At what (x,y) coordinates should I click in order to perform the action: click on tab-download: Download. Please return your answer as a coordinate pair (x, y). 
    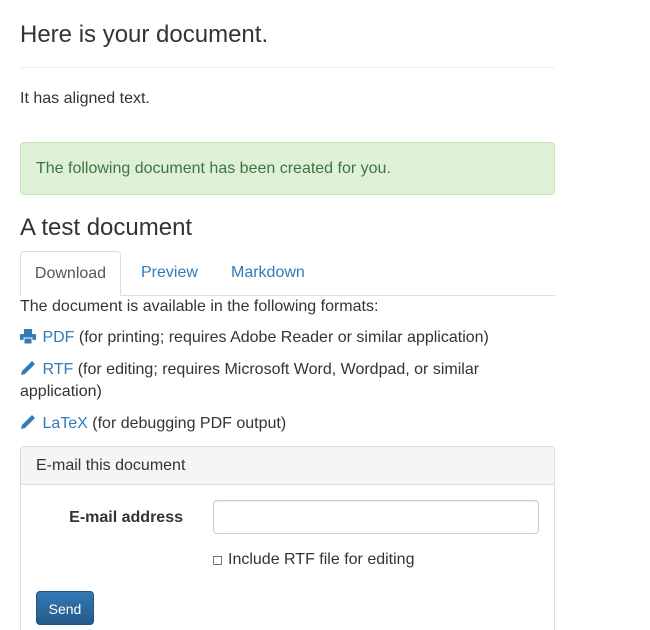
    Looking at the image, I should click on (70, 273).